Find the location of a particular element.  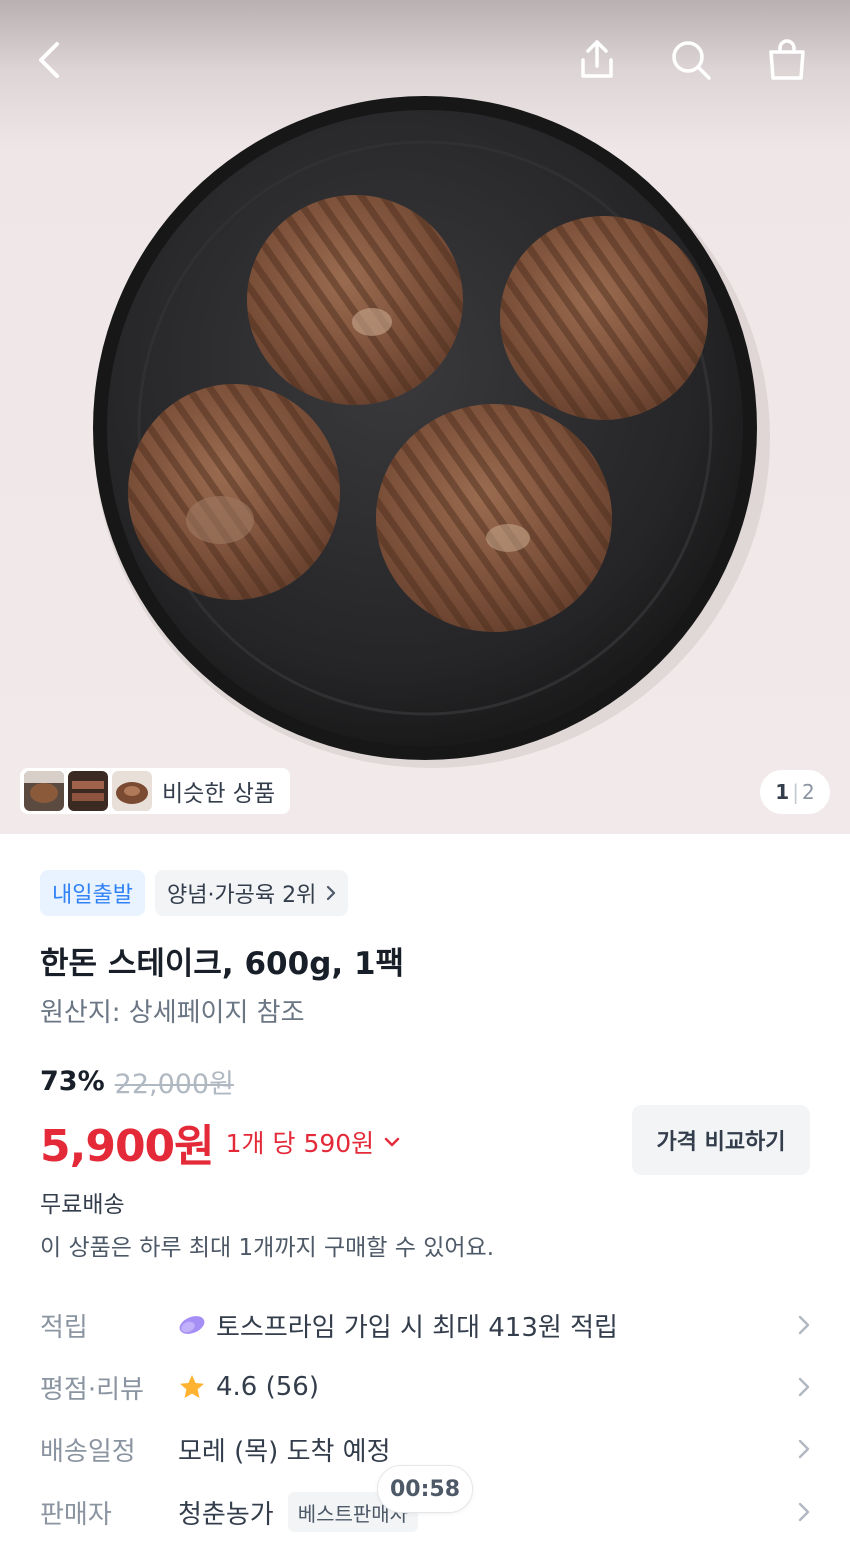

product-origin: 원산지: 상세페이지 참조 is located at coordinates (172, 1013).